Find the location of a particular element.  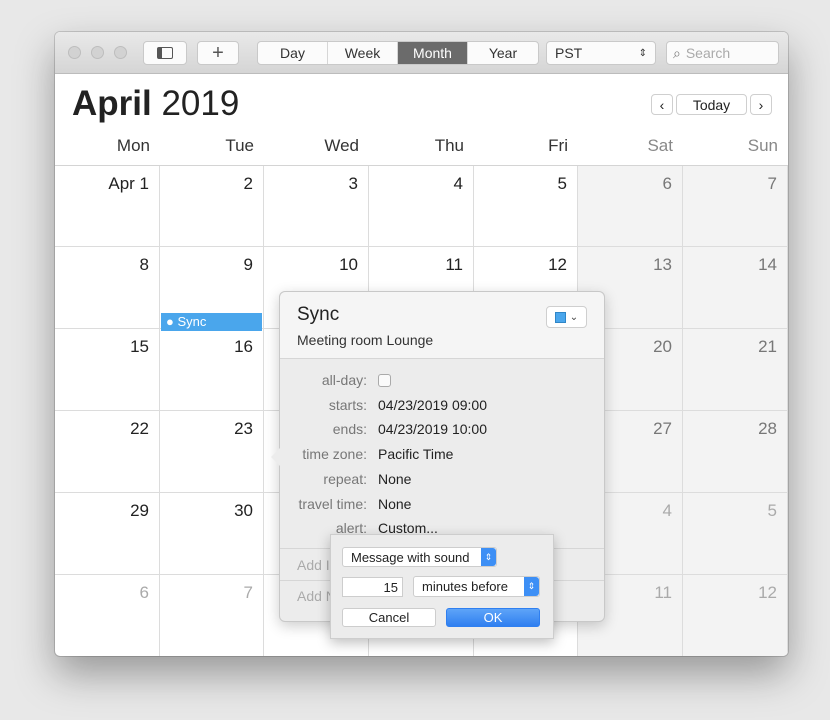

event-location-field: Meeting room Lounge is located at coordinates (450, 340).